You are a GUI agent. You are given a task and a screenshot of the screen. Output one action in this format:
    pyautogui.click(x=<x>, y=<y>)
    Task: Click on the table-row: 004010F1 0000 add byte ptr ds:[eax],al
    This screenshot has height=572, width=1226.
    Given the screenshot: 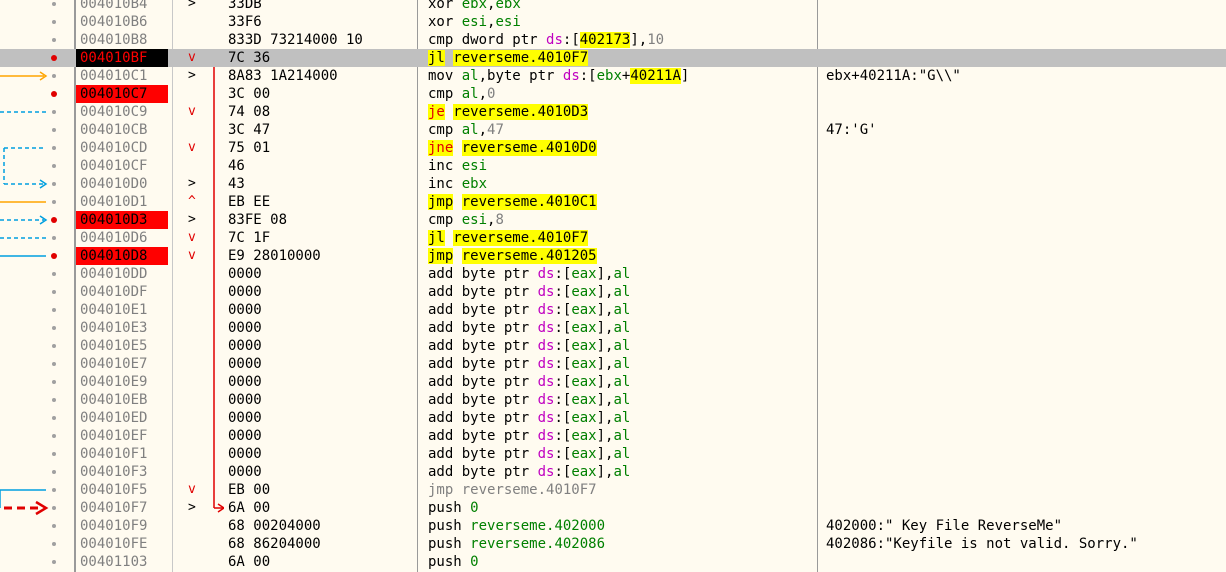 What is the action you would take?
    pyautogui.click(x=613, y=454)
    